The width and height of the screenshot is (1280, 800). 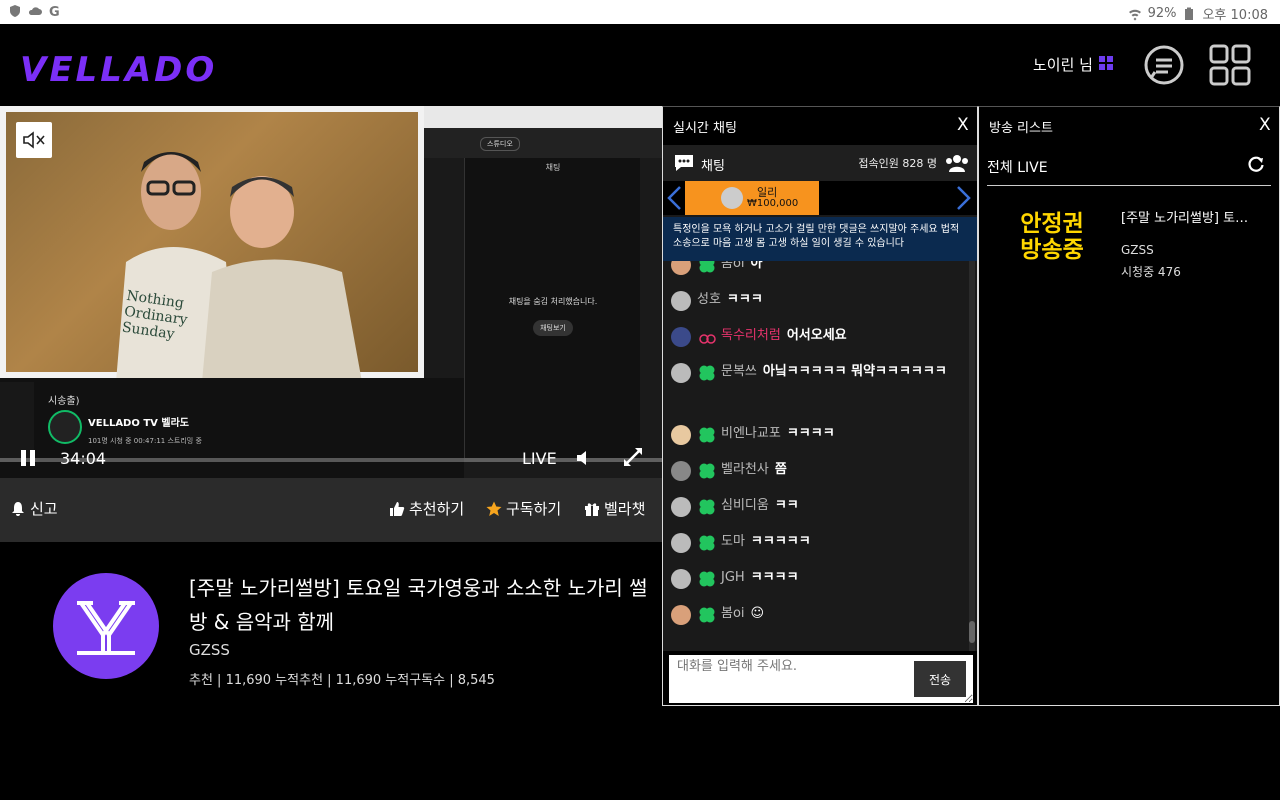 I want to click on video-browser-bar, so click(x=543, y=117).